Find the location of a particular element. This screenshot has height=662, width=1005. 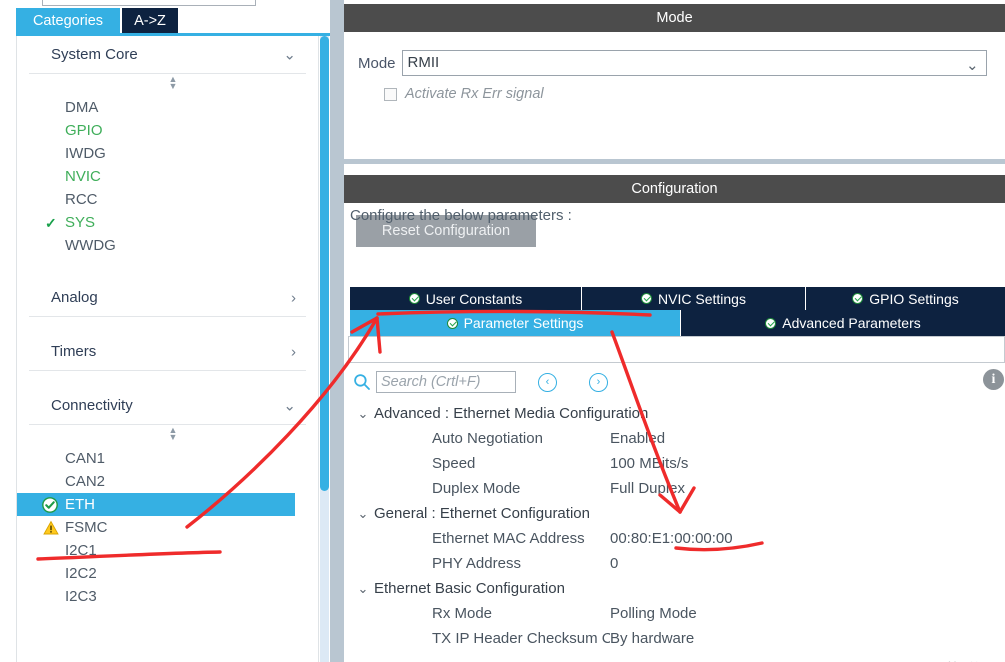

sidebar-group-connectivity: Connectivity ⌄ is located at coordinates (167, 406).